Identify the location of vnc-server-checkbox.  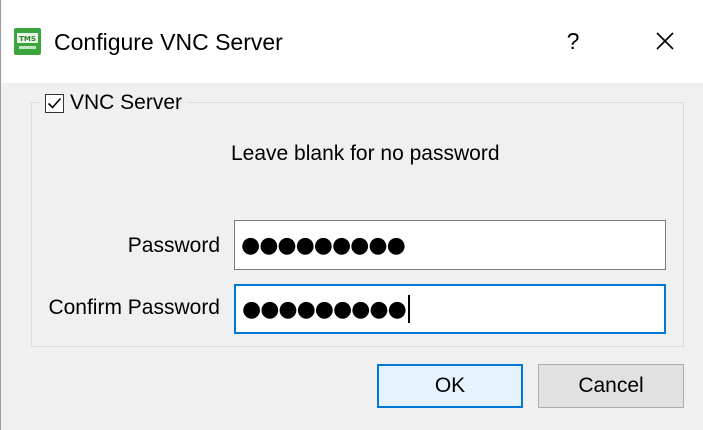
(54, 103).